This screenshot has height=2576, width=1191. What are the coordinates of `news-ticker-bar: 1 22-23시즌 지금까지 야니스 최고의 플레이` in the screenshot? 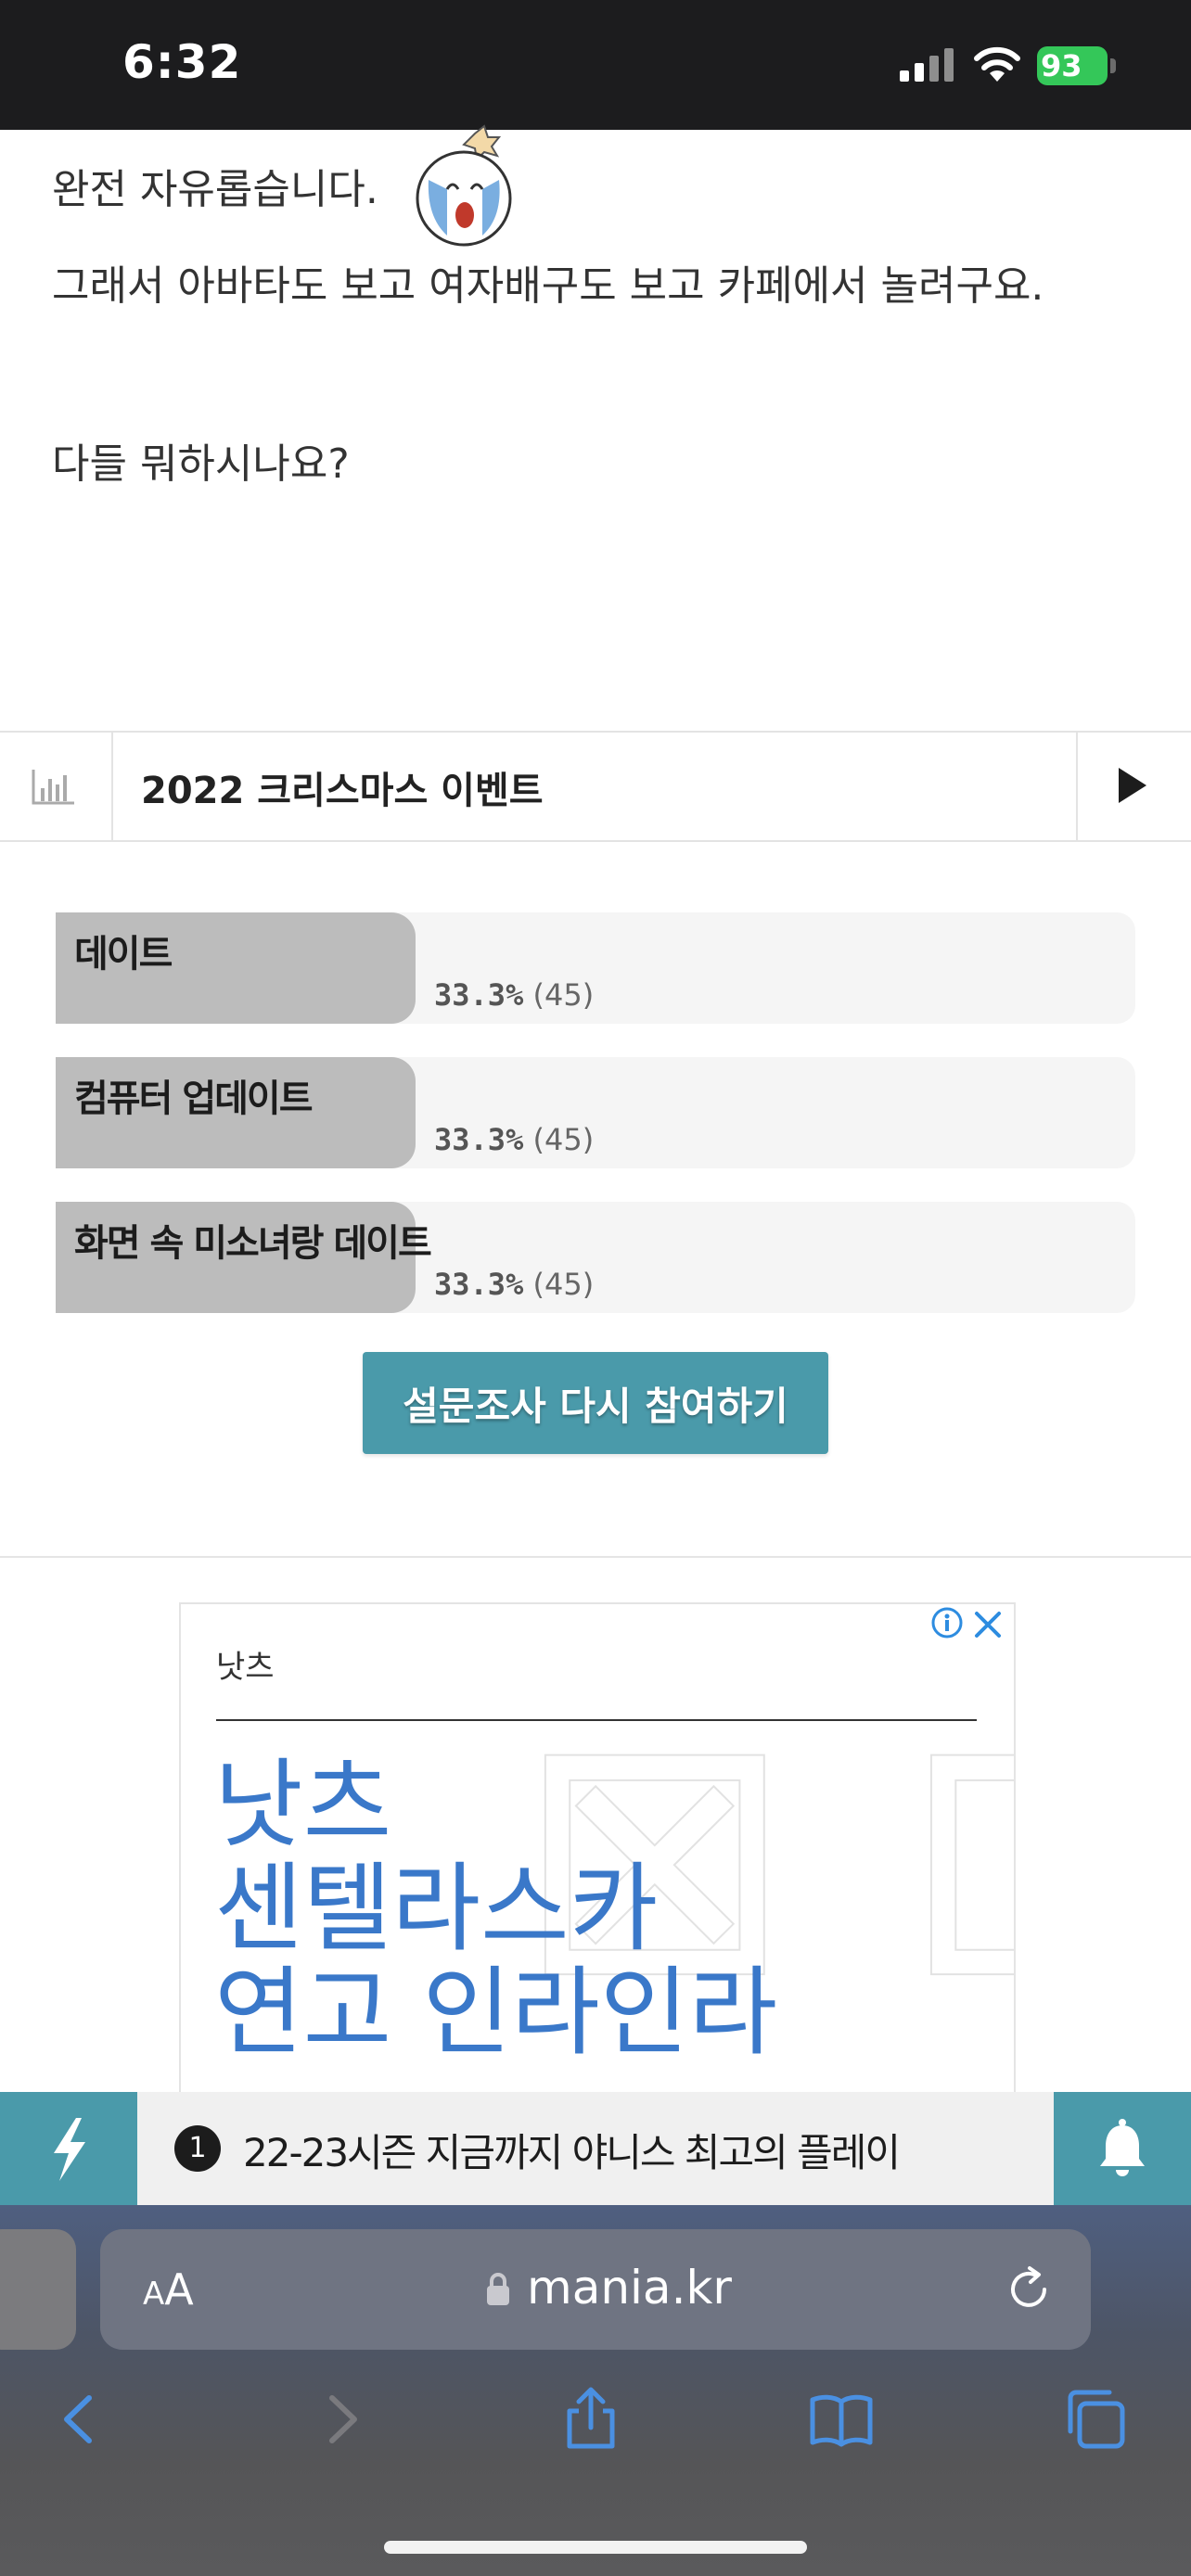 It's located at (595, 2149).